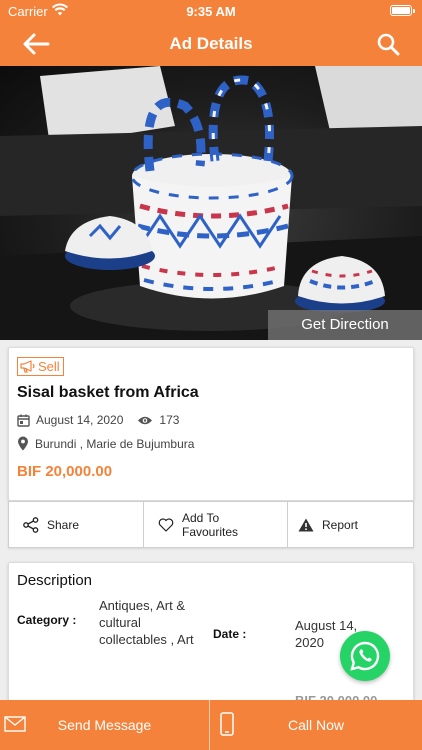 This screenshot has height=750, width=422. Describe the element at coordinates (49, 366) in the screenshot. I see `badge-label: Sell` at that location.